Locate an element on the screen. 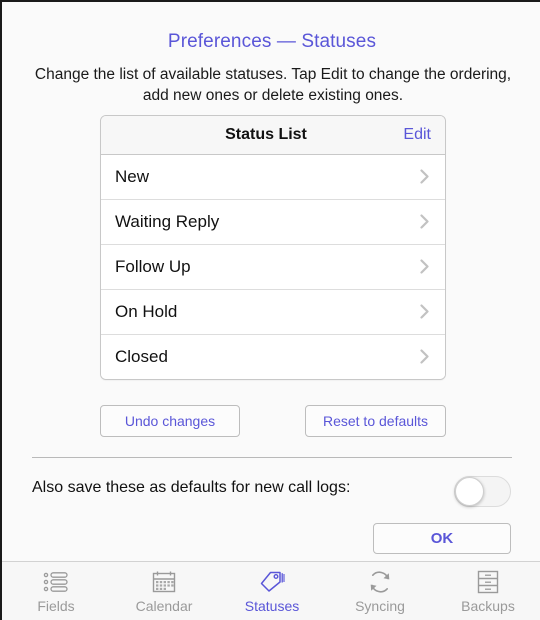 The image size is (540, 620). tab-label: Syncing is located at coordinates (380, 606).